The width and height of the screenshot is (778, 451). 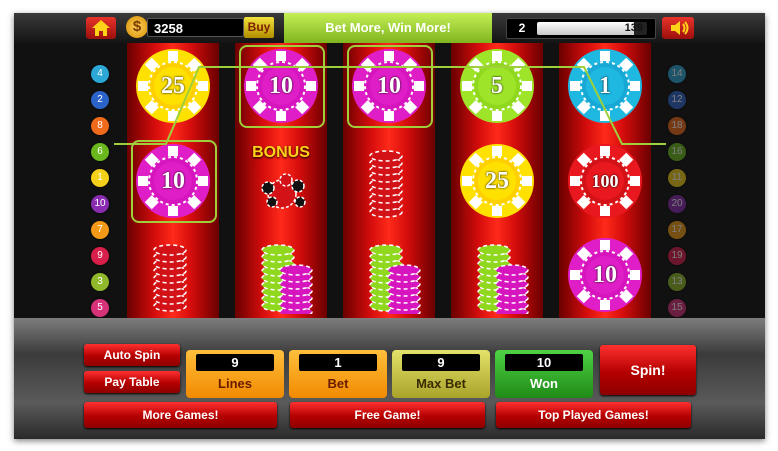 What do you see at coordinates (677, 74) in the screenshot?
I see `payline-button: 14` at bounding box center [677, 74].